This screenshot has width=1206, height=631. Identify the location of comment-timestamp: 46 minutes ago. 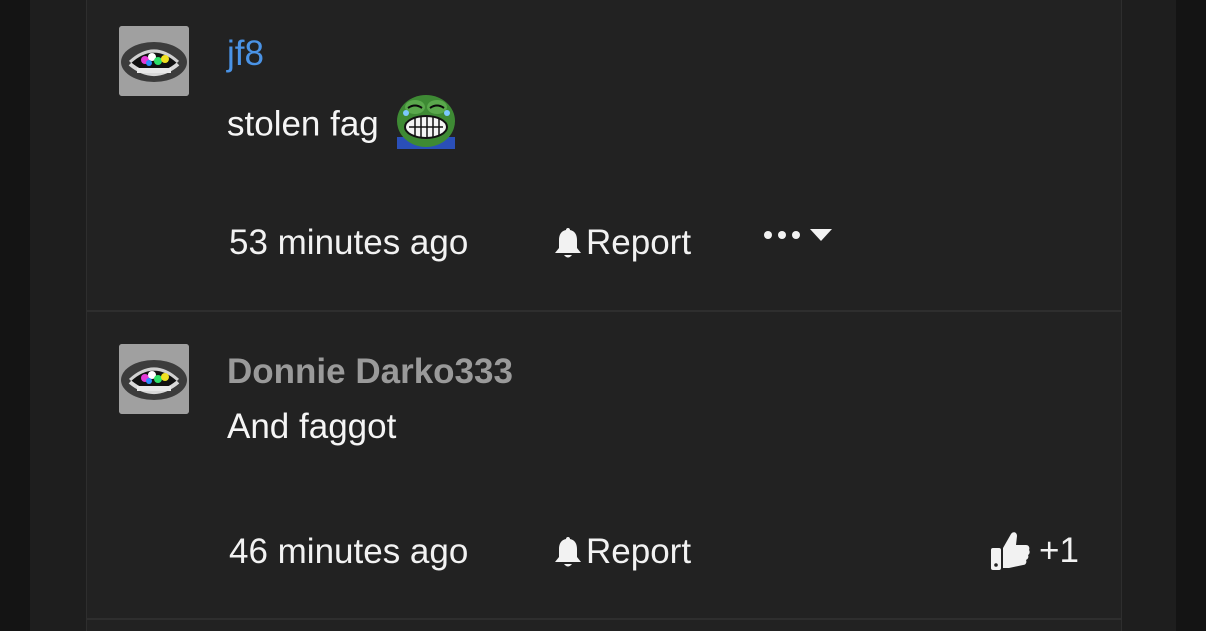
(348, 552).